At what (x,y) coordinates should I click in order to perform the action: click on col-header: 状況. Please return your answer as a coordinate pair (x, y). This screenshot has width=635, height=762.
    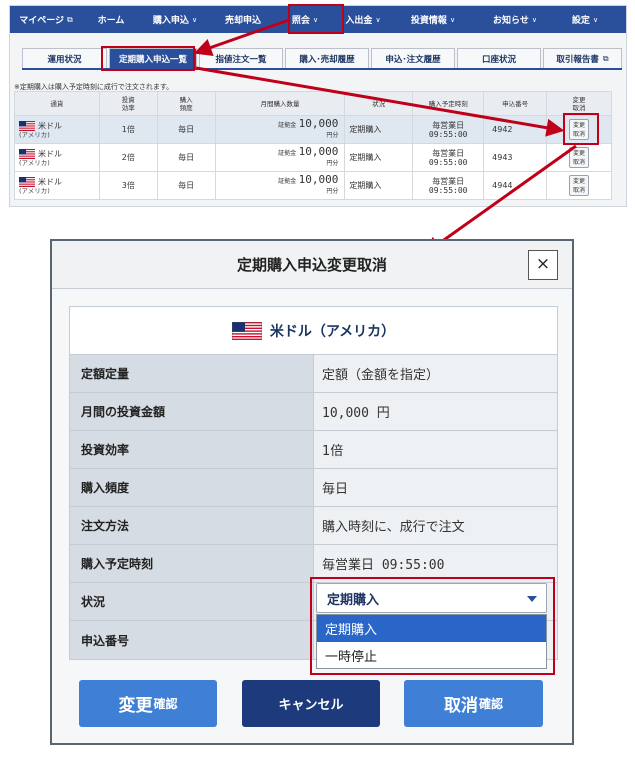
    Looking at the image, I should click on (379, 103).